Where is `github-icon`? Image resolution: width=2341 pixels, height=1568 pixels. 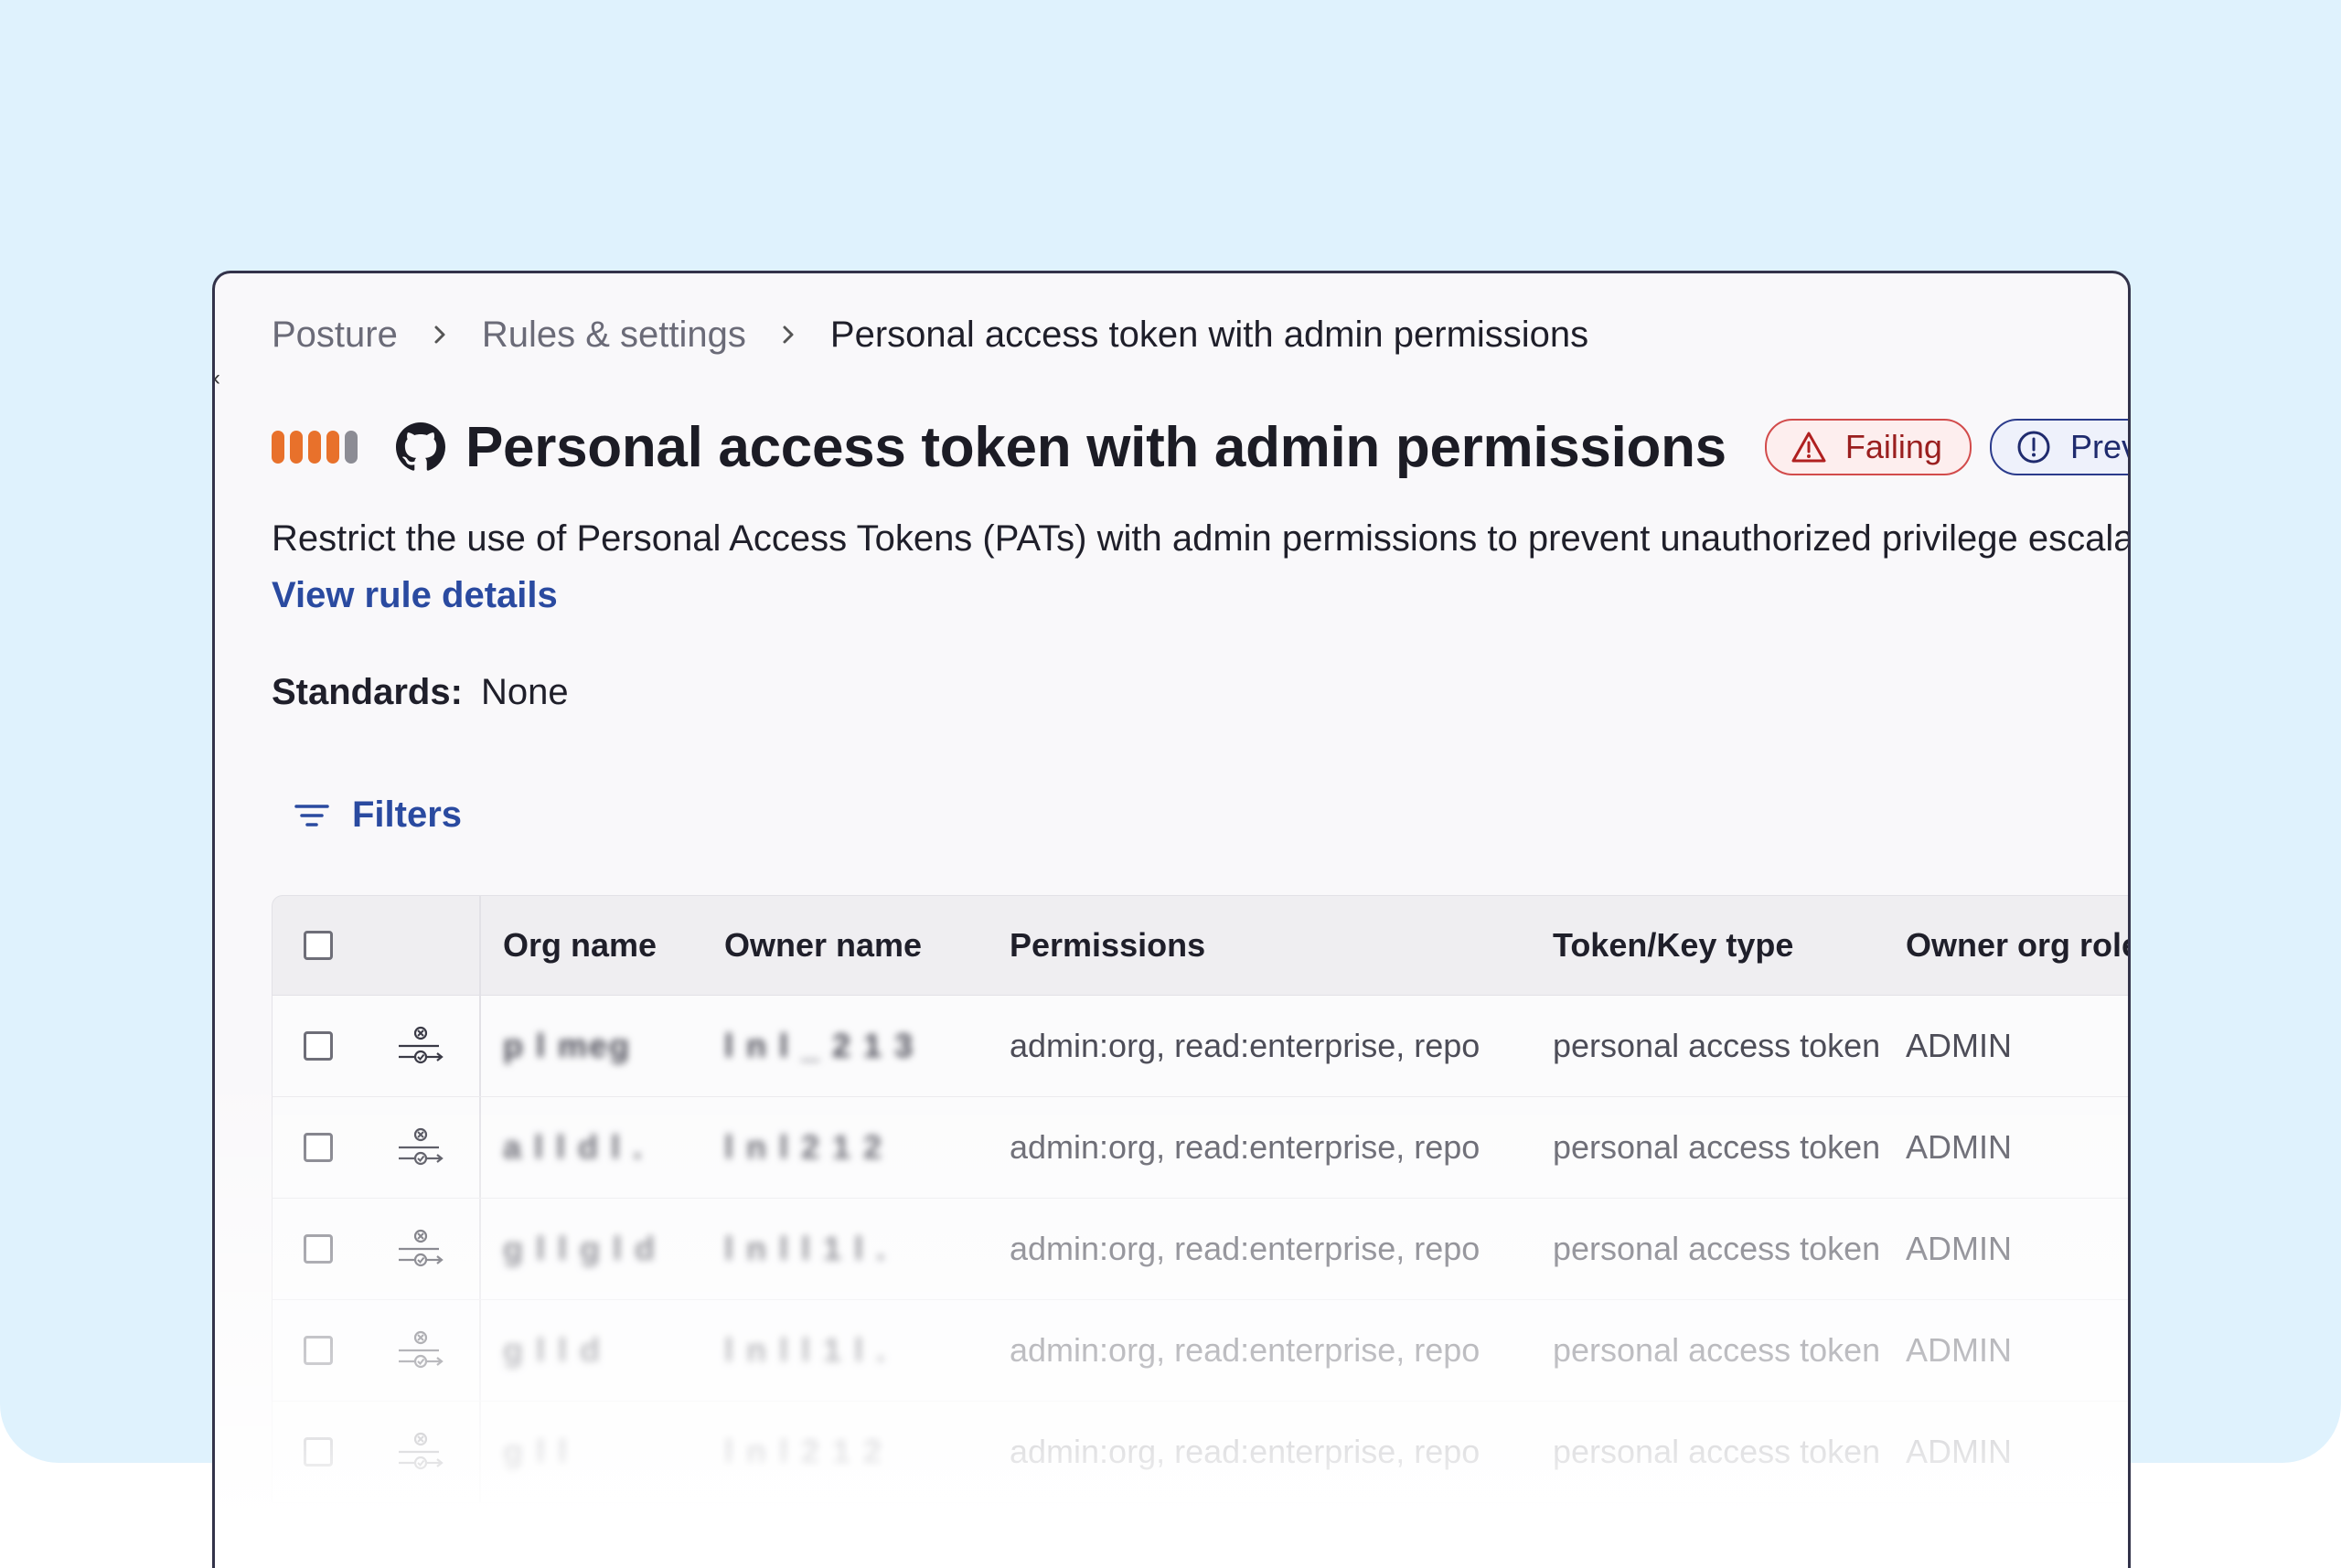
github-icon is located at coordinates (420, 446).